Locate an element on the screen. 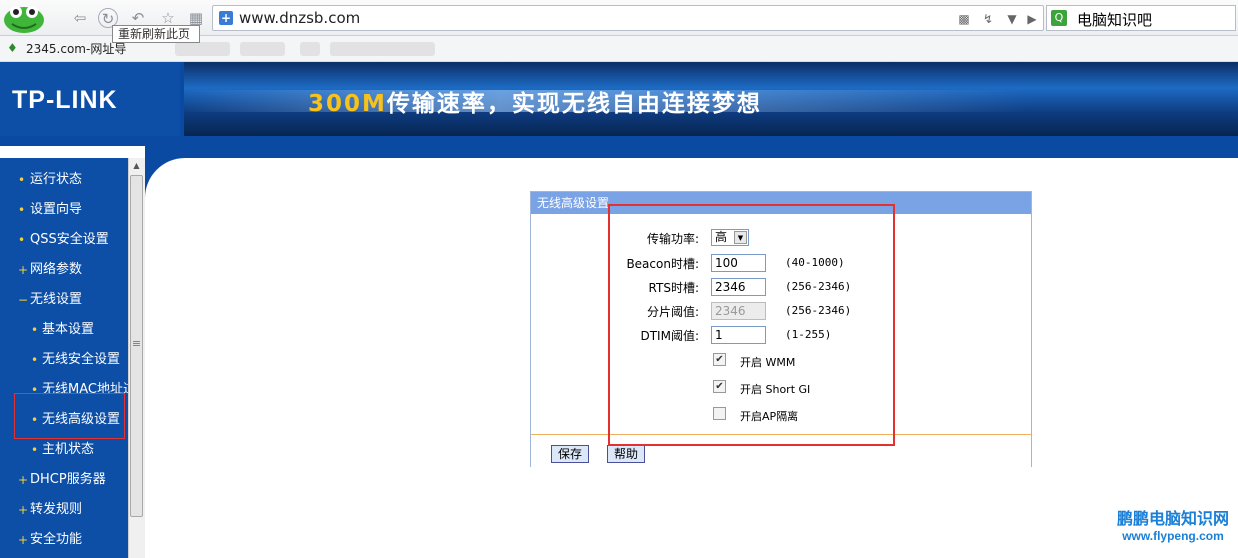 This screenshot has height=558, width=1238. logo-panel: TP-LINK is located at coordinates (90, 99).